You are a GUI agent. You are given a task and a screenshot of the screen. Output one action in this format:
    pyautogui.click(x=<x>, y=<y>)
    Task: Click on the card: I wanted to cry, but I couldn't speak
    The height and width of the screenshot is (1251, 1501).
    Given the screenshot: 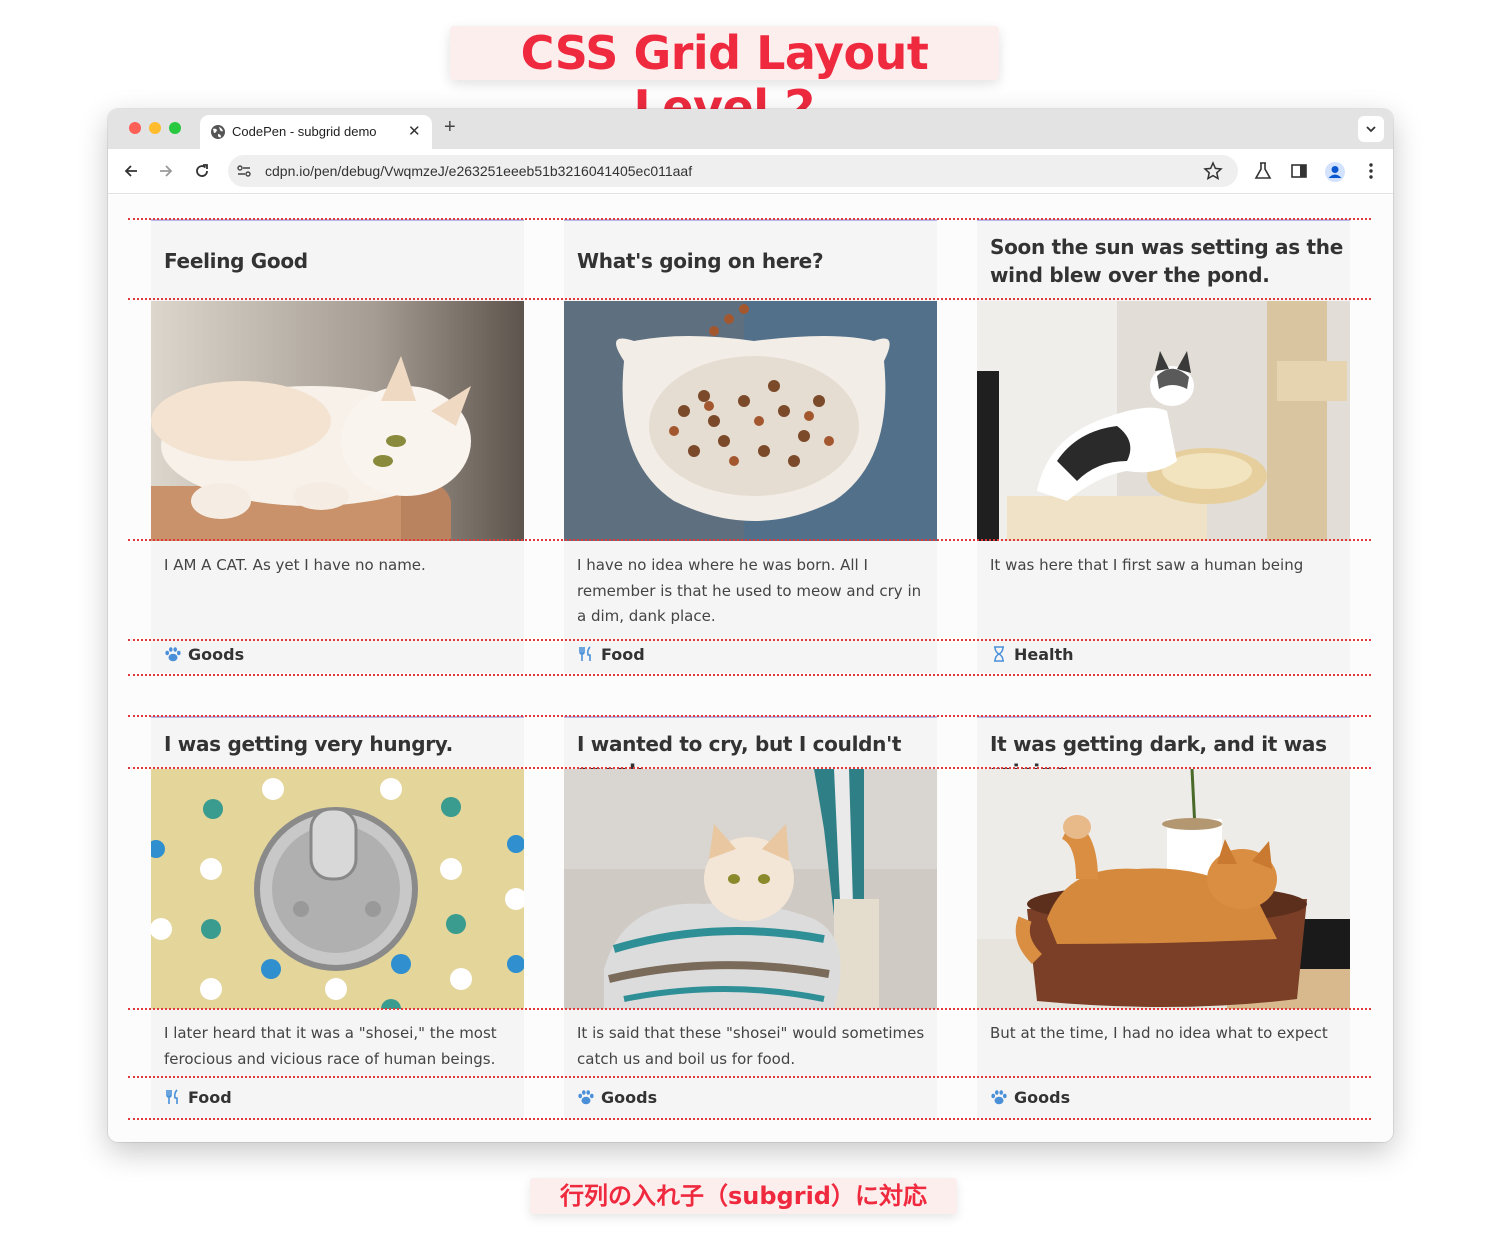 What is the action you would take?
    pyautogui.click(x=750, y=918)
    